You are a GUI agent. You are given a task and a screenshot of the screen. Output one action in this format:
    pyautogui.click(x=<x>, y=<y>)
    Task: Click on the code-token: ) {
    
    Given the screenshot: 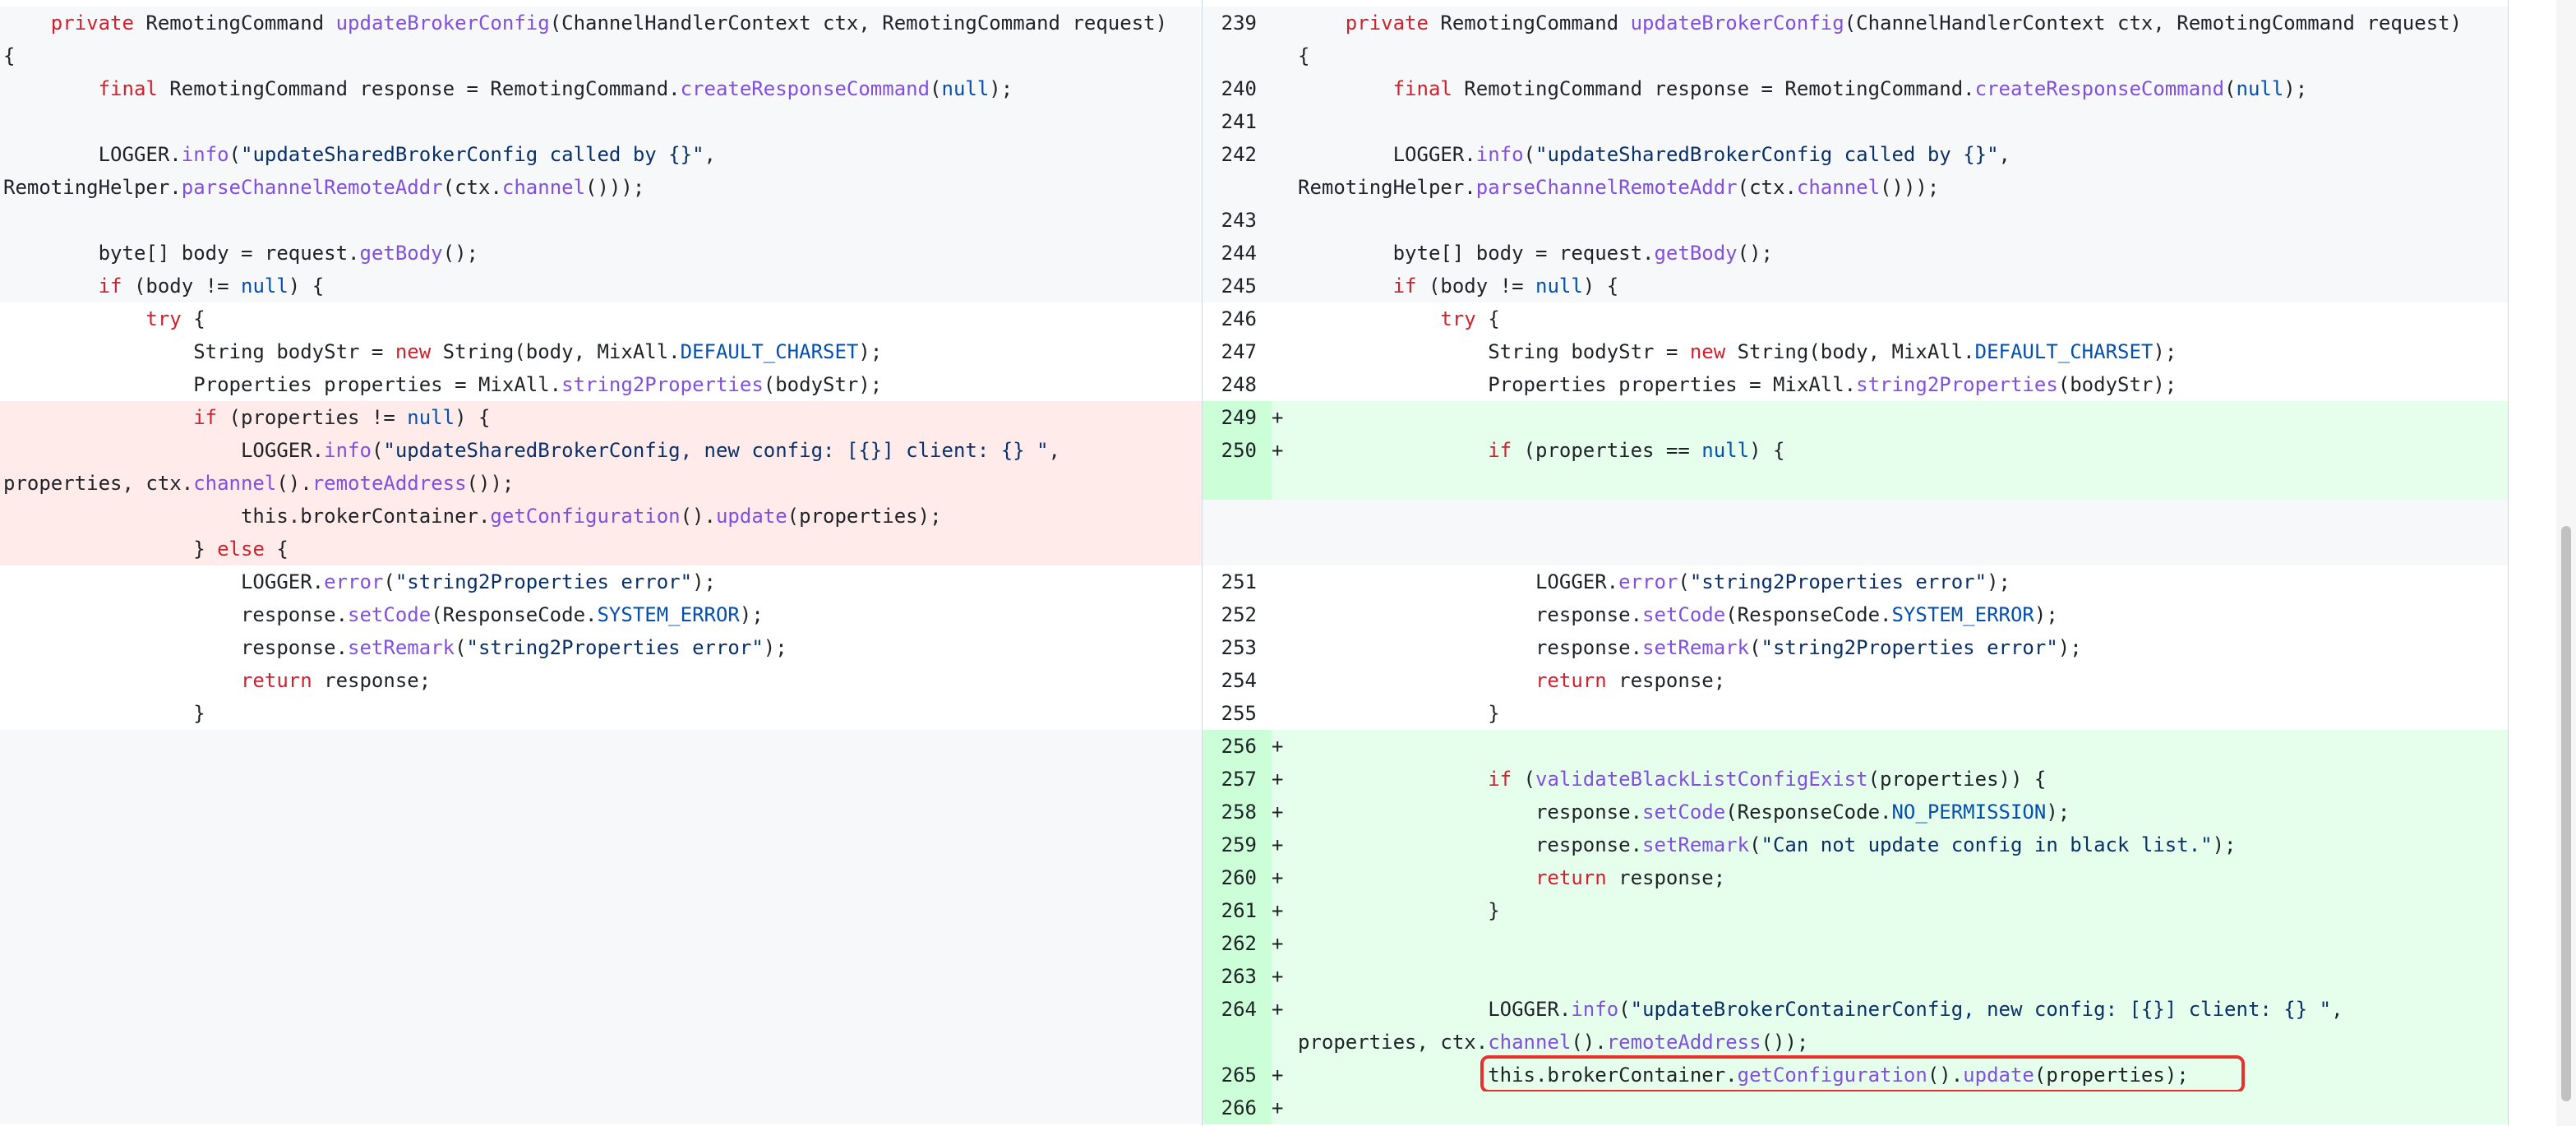 What is the action you would take?
    pyautogui.click(x=473, y=418)
    